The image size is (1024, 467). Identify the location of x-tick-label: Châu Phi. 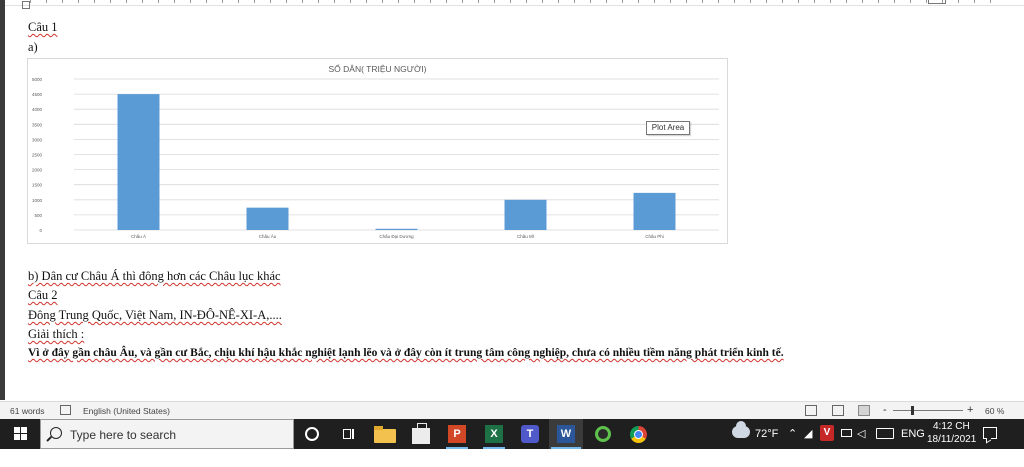
(654, 236).